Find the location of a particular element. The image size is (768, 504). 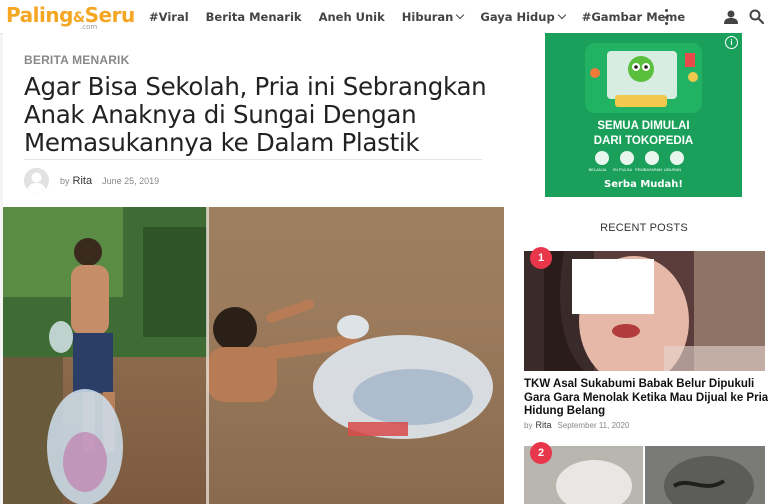

logo-subtext: .com is located at coordinates (89, 27).